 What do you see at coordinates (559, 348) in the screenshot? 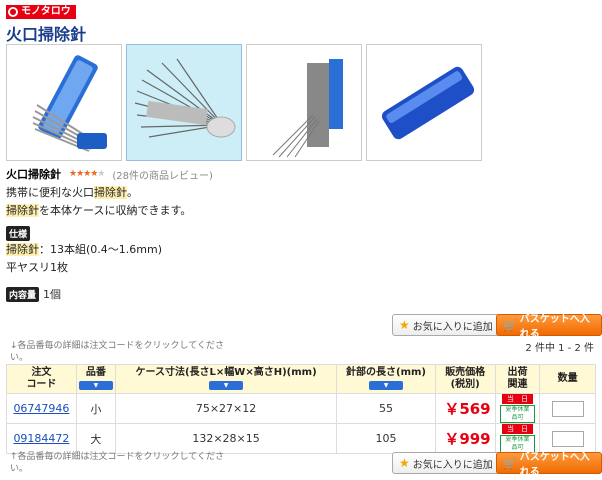
I see `result-count: 2 件中 1 - 2 件` at bounding box center [559, 348].